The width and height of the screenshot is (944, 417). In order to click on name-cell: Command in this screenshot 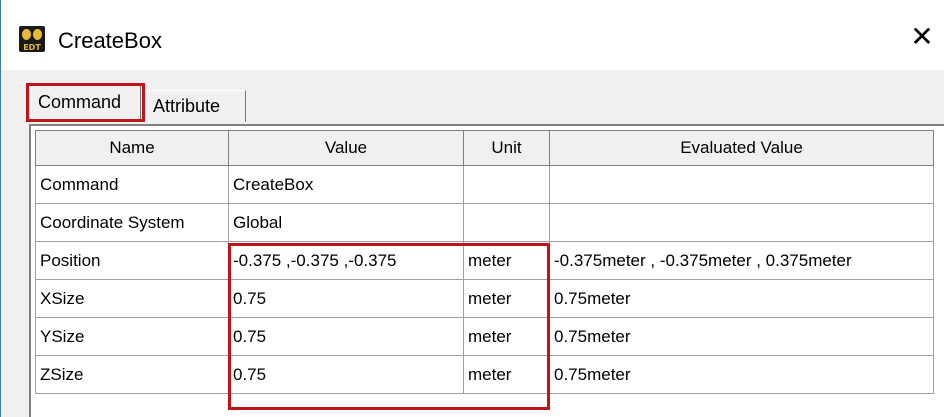, I will do `click(132, 184)`.